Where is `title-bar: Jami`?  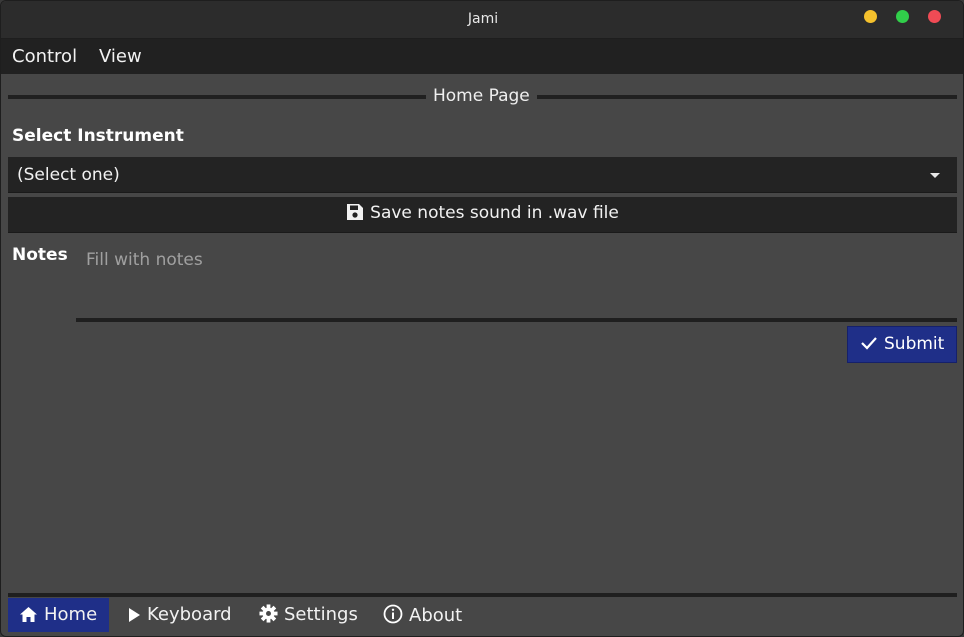
title-bar: Jami is located at coordinates (482, 20).